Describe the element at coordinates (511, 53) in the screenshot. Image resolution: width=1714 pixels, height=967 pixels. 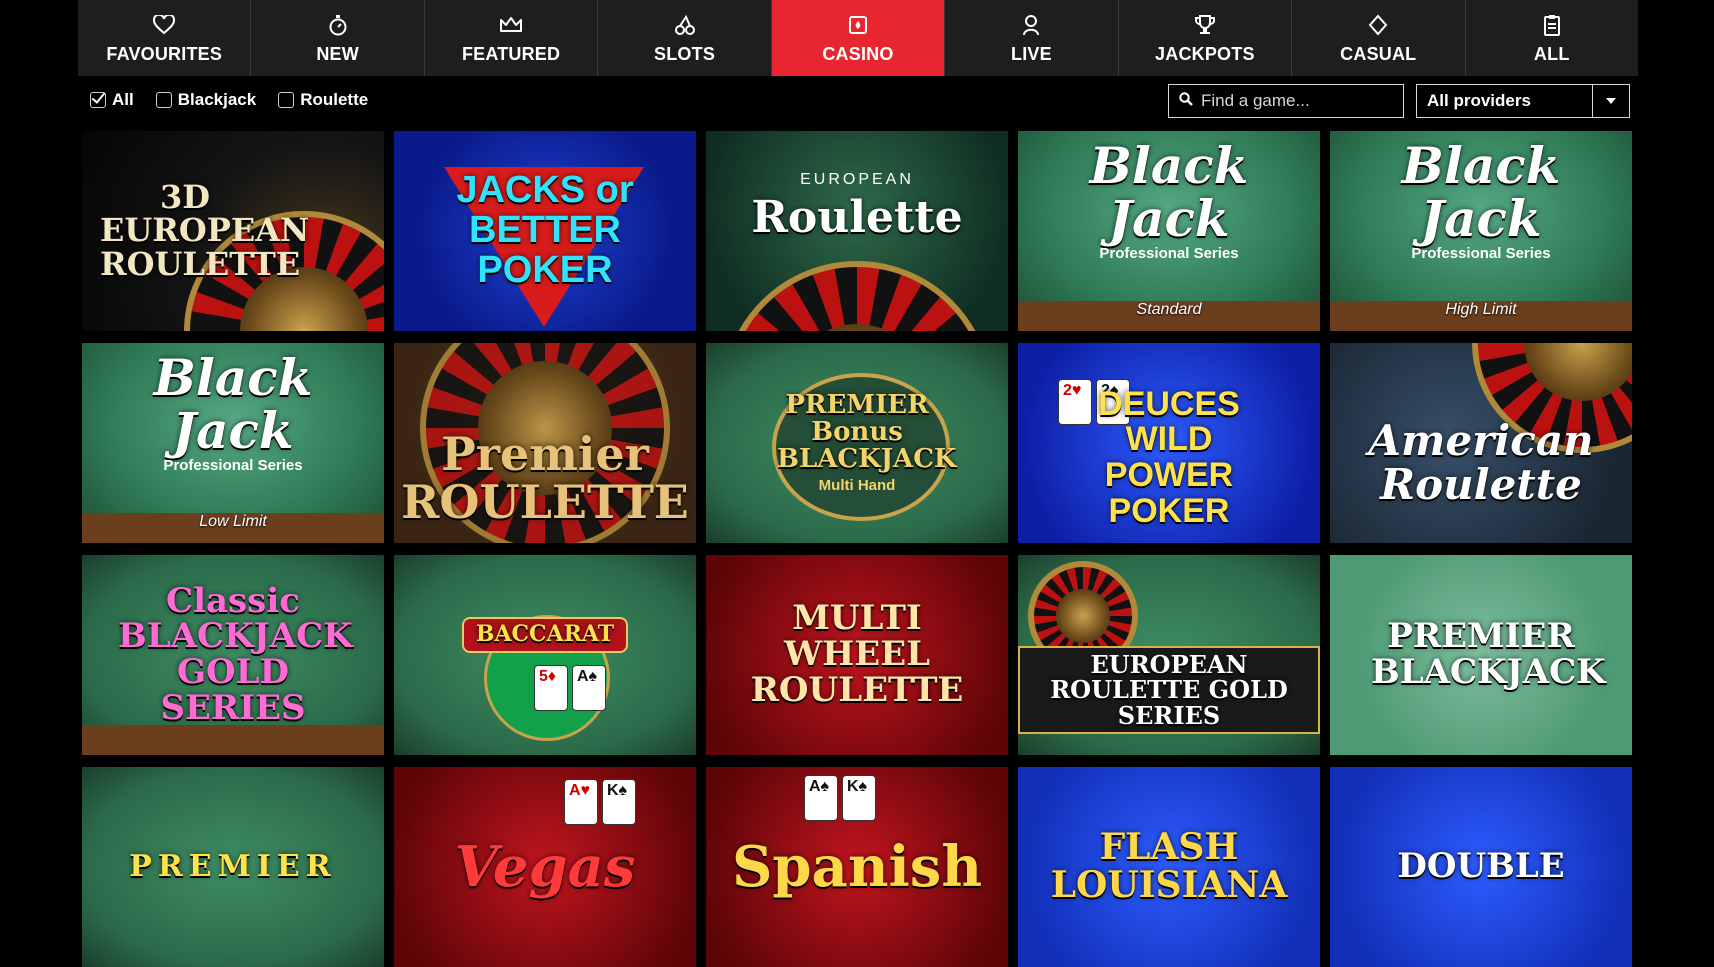
I see `nav-label: FEATURED` at that location.